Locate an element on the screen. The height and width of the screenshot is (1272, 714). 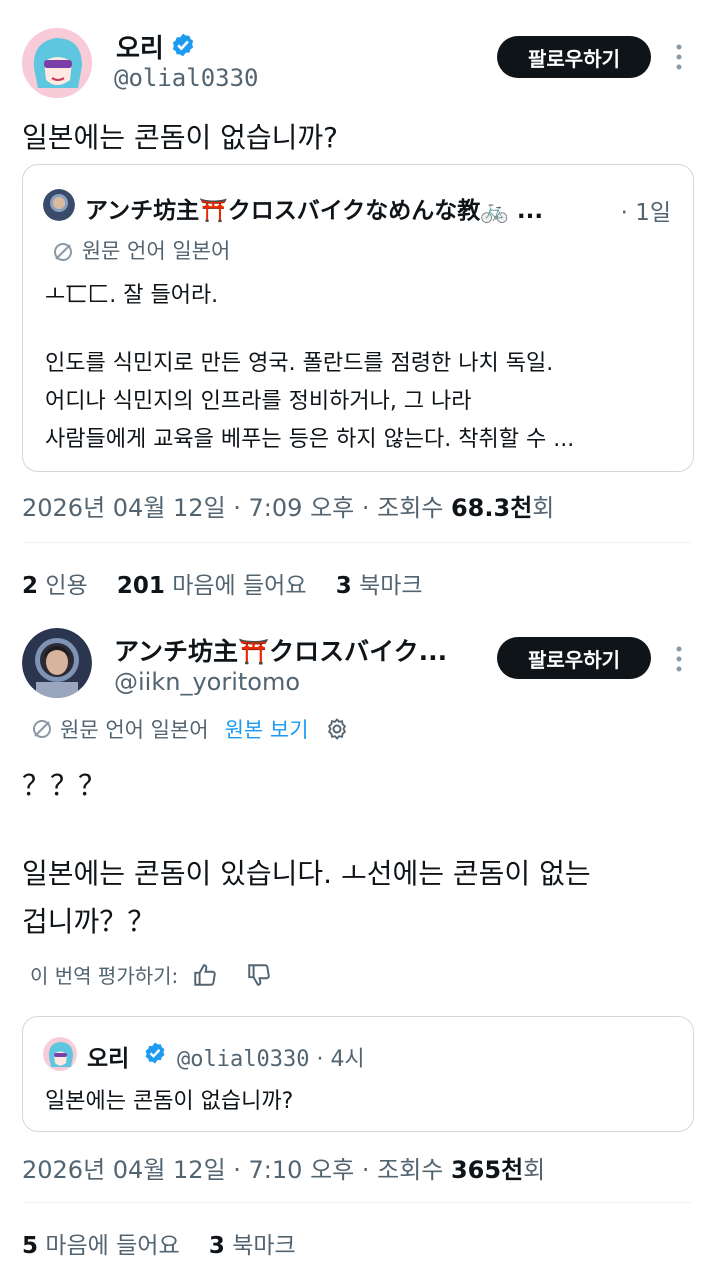
tweet-stats: 2 인용 201 마음에 들어요 3 북마크 is located at coordinates (222, 583).